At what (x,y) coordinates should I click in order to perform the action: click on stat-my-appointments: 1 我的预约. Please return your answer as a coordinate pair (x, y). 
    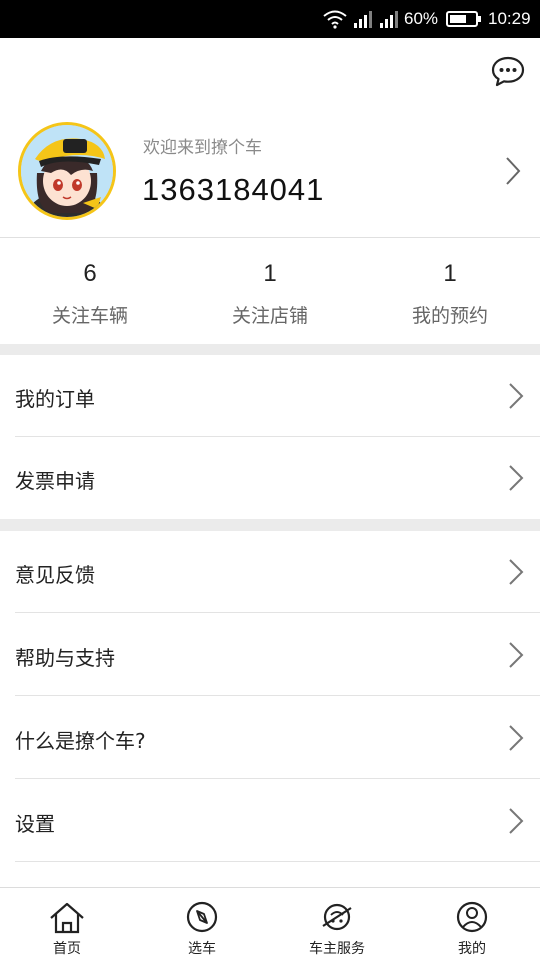
    Looking at the image, I should click on (450, 291).